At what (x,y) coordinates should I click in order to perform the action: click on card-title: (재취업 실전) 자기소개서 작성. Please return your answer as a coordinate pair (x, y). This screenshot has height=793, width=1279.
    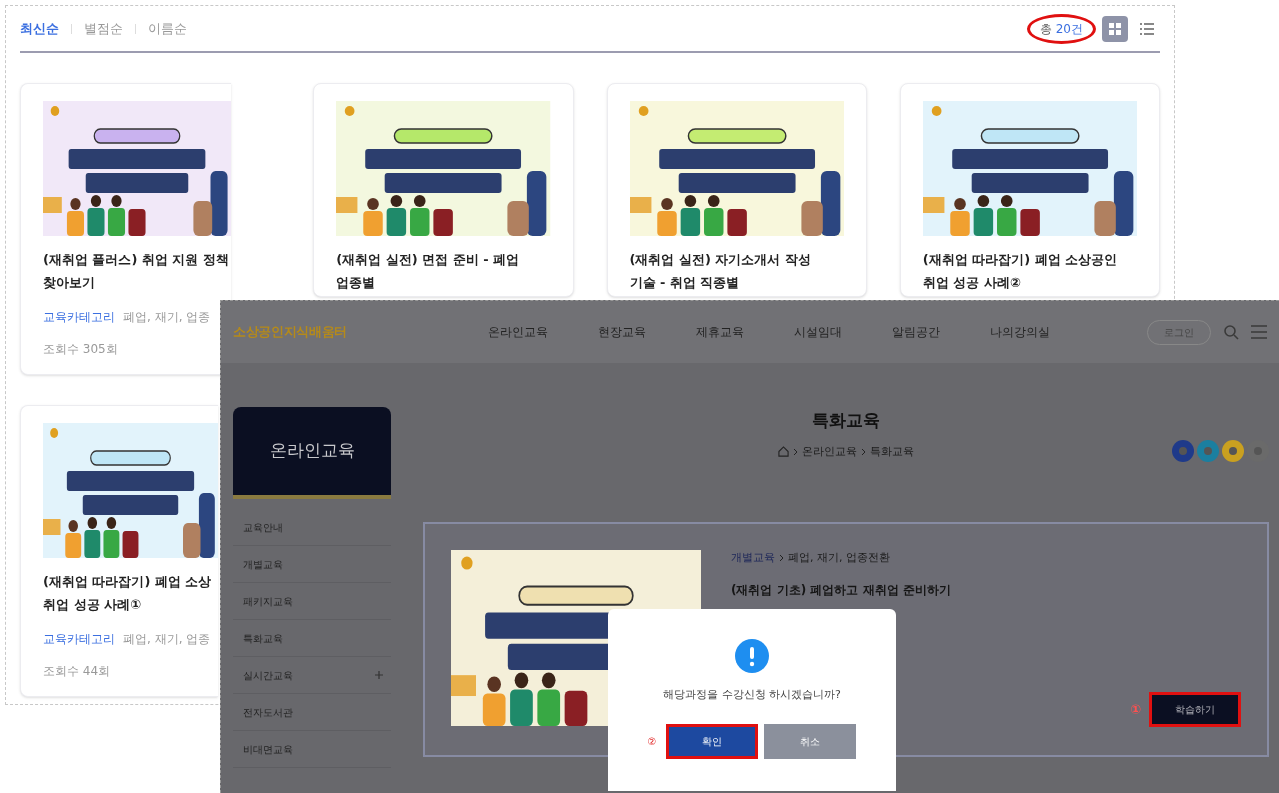
    Looking at the image, I should click on (720, 260).